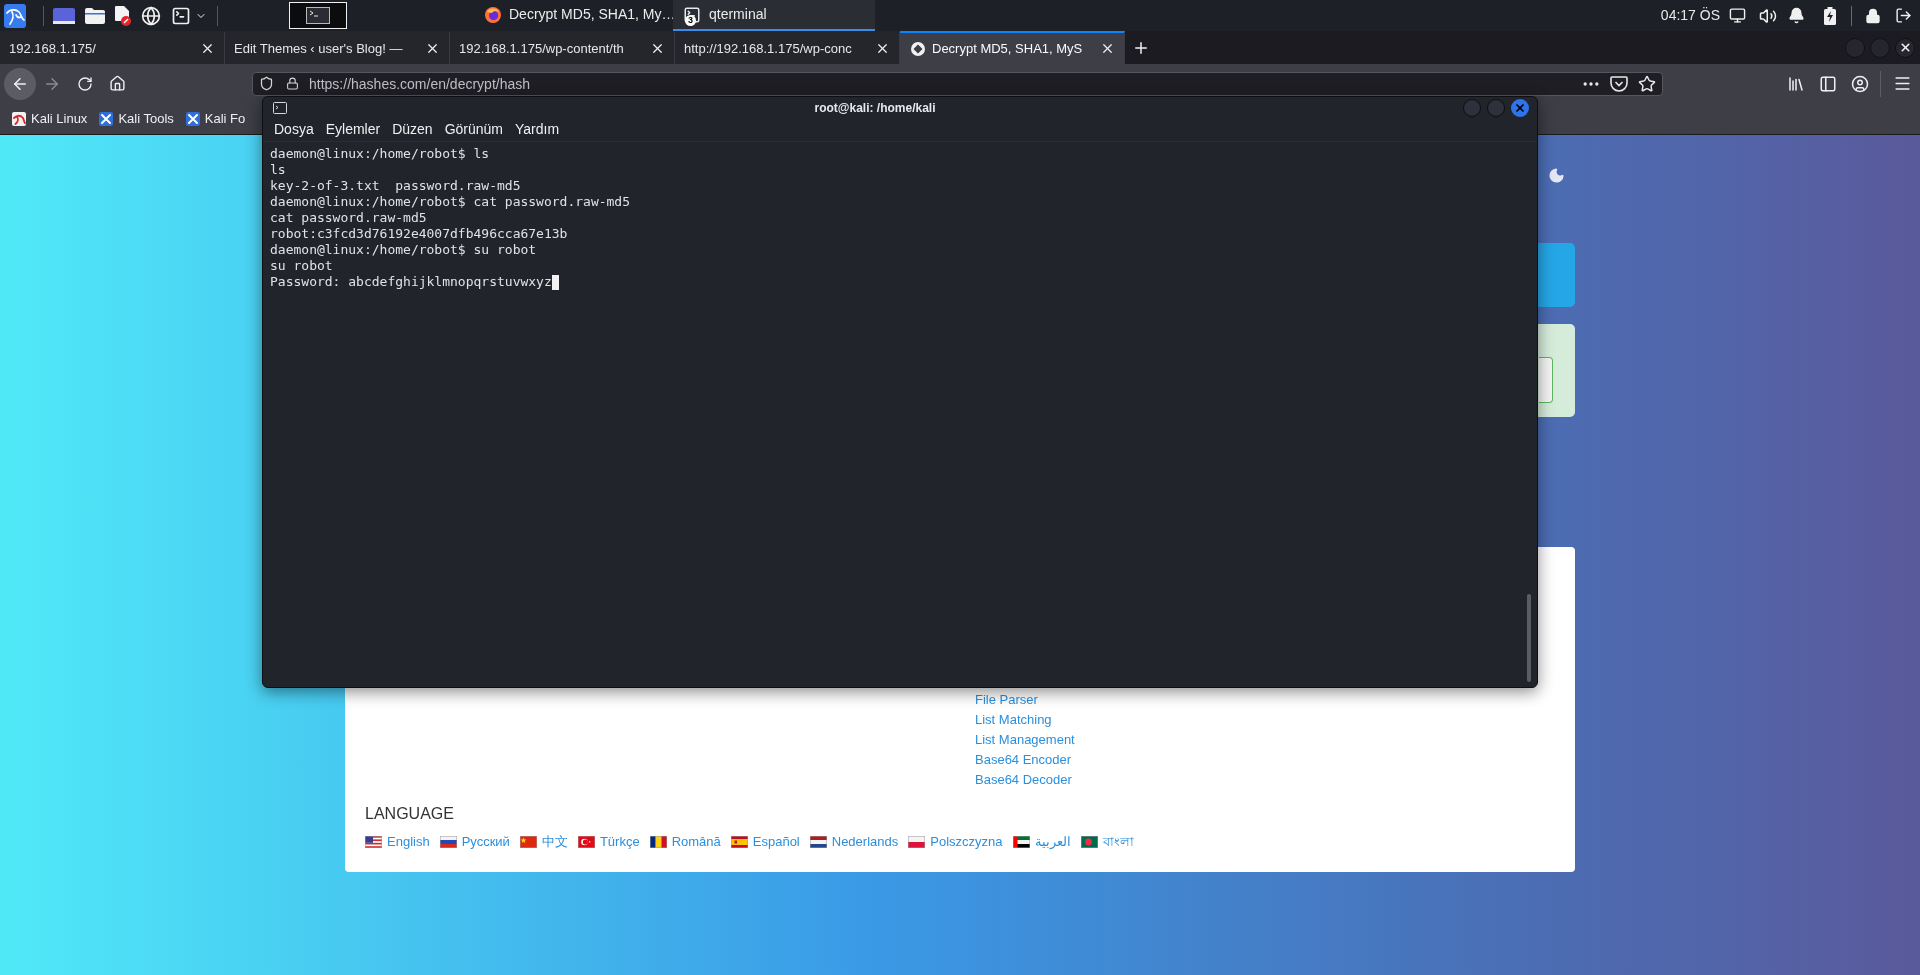 The width and height of the screenshot is (1920, 975). Describe the element at coordinates (409, 814) in the screenshot. I see `language-heading: LANGUAGE` at that location.